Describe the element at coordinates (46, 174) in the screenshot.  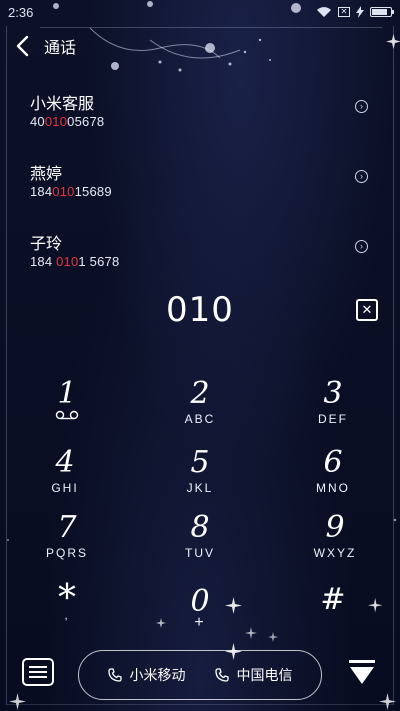
I see `contact-name: 燕婷` at that location.